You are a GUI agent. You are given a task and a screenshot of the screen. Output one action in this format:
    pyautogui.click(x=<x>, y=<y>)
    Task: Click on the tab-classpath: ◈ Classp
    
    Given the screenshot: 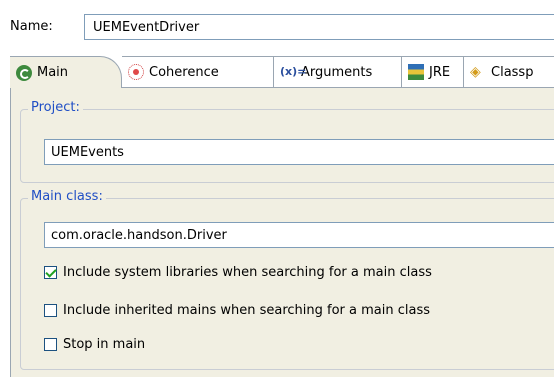 What is the action you would take?
    pyautogui.click(x=509, y=71)
    